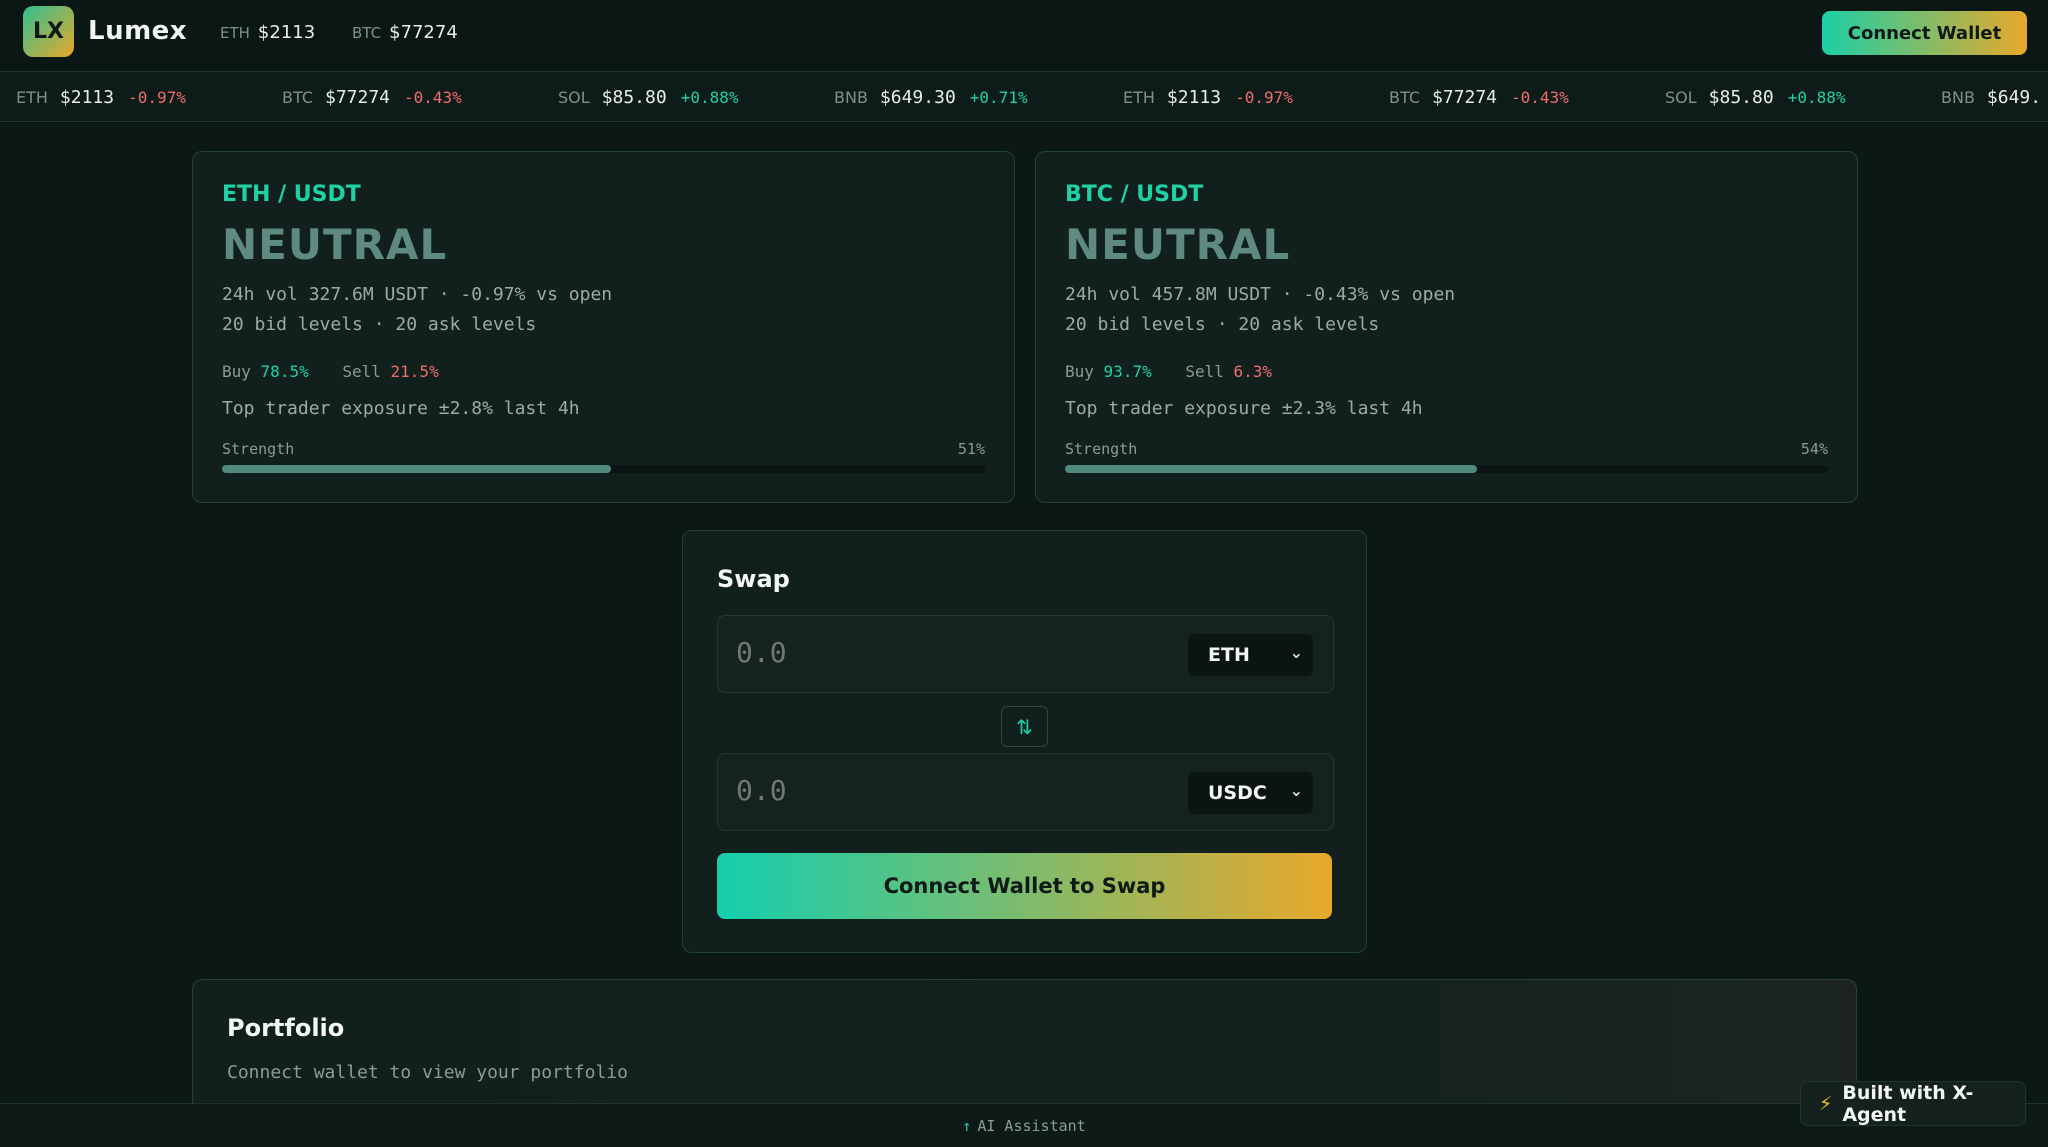  What do you see at coordinates (917, 97) in the screenshot?
I see `ticker-price: $649.30` at bounding box center [917, 97].